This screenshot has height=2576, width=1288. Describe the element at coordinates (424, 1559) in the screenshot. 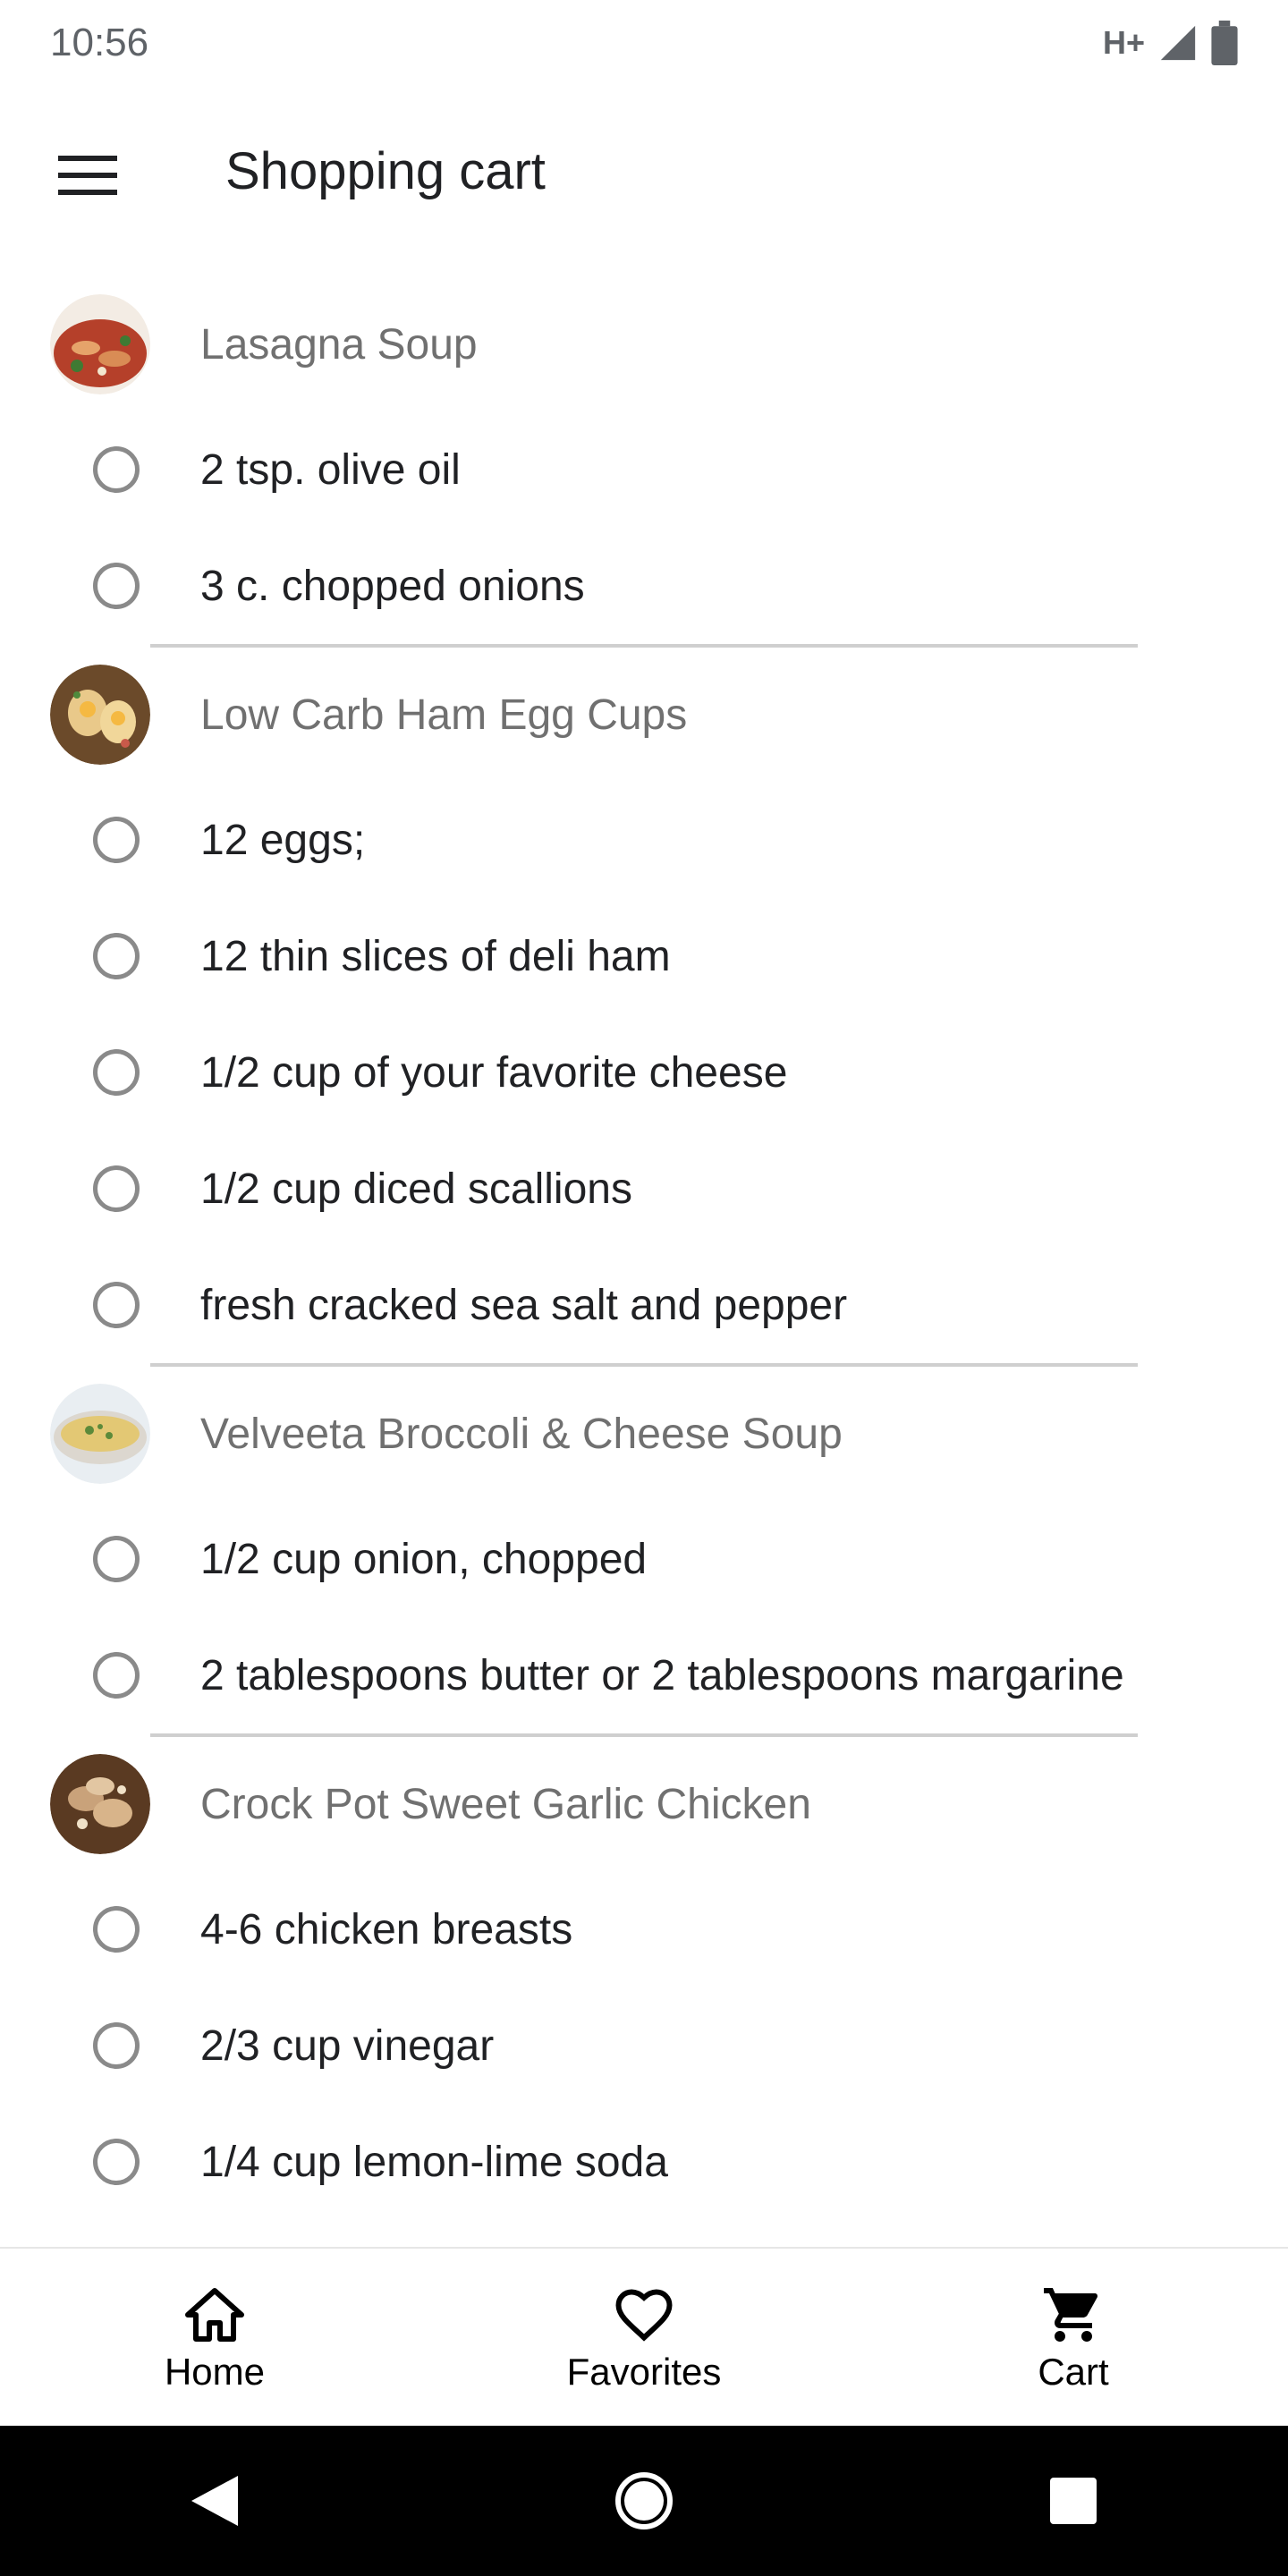

I see `ingredient-label: 1/2 cup onion, chopped` at that location.